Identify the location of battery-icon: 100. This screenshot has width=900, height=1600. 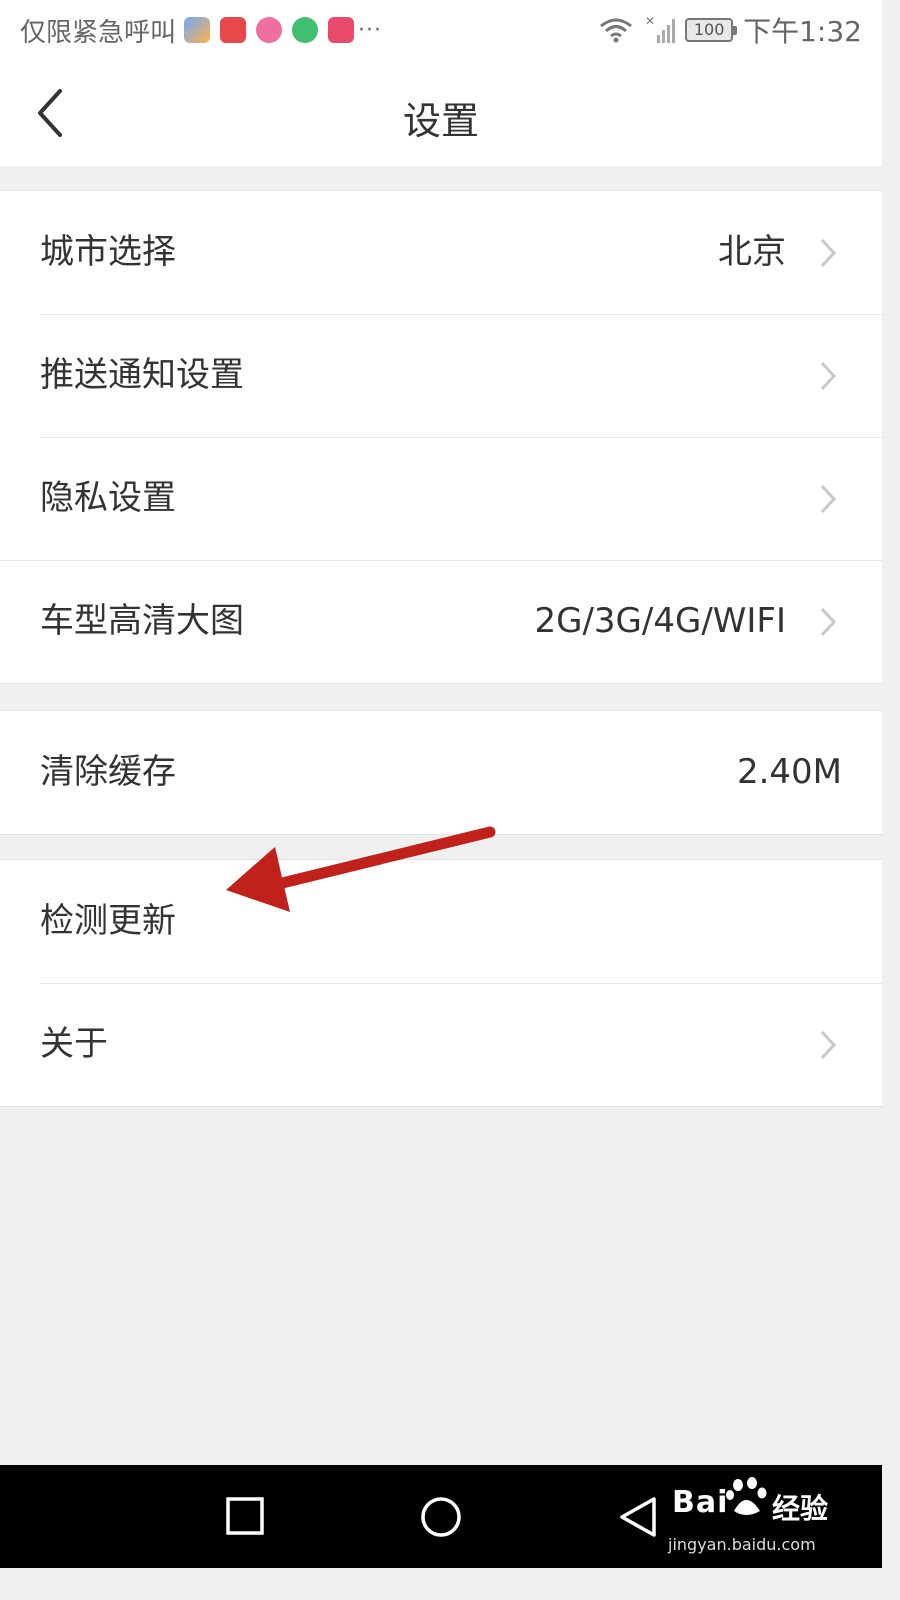
(711, 30).